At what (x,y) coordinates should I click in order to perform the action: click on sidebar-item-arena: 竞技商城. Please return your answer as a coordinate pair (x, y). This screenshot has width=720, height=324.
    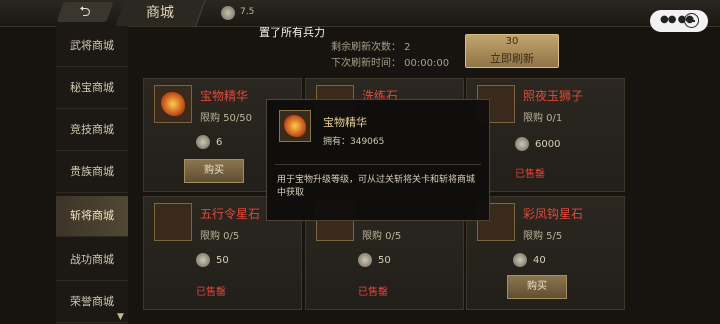
    Looking at the image, I should click on (92, 130).